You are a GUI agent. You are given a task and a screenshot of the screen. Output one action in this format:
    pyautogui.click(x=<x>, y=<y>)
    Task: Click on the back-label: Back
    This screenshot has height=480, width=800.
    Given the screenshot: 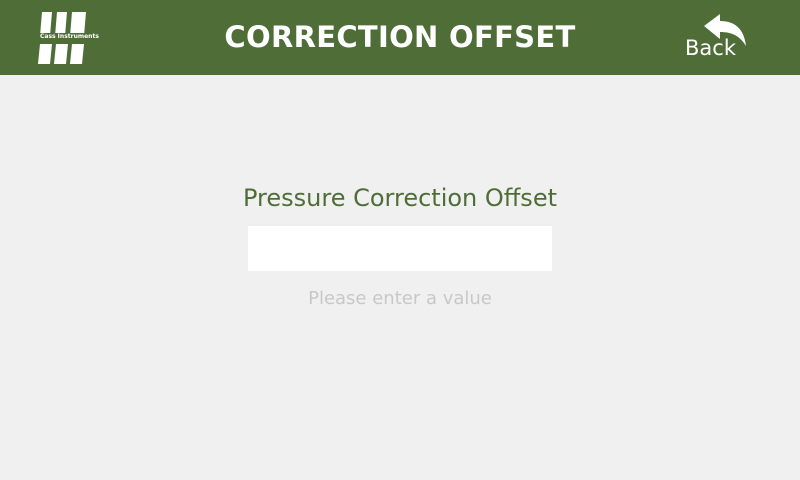 What is the action you would take?
    pyautogui.click(x=710, y=48)
    